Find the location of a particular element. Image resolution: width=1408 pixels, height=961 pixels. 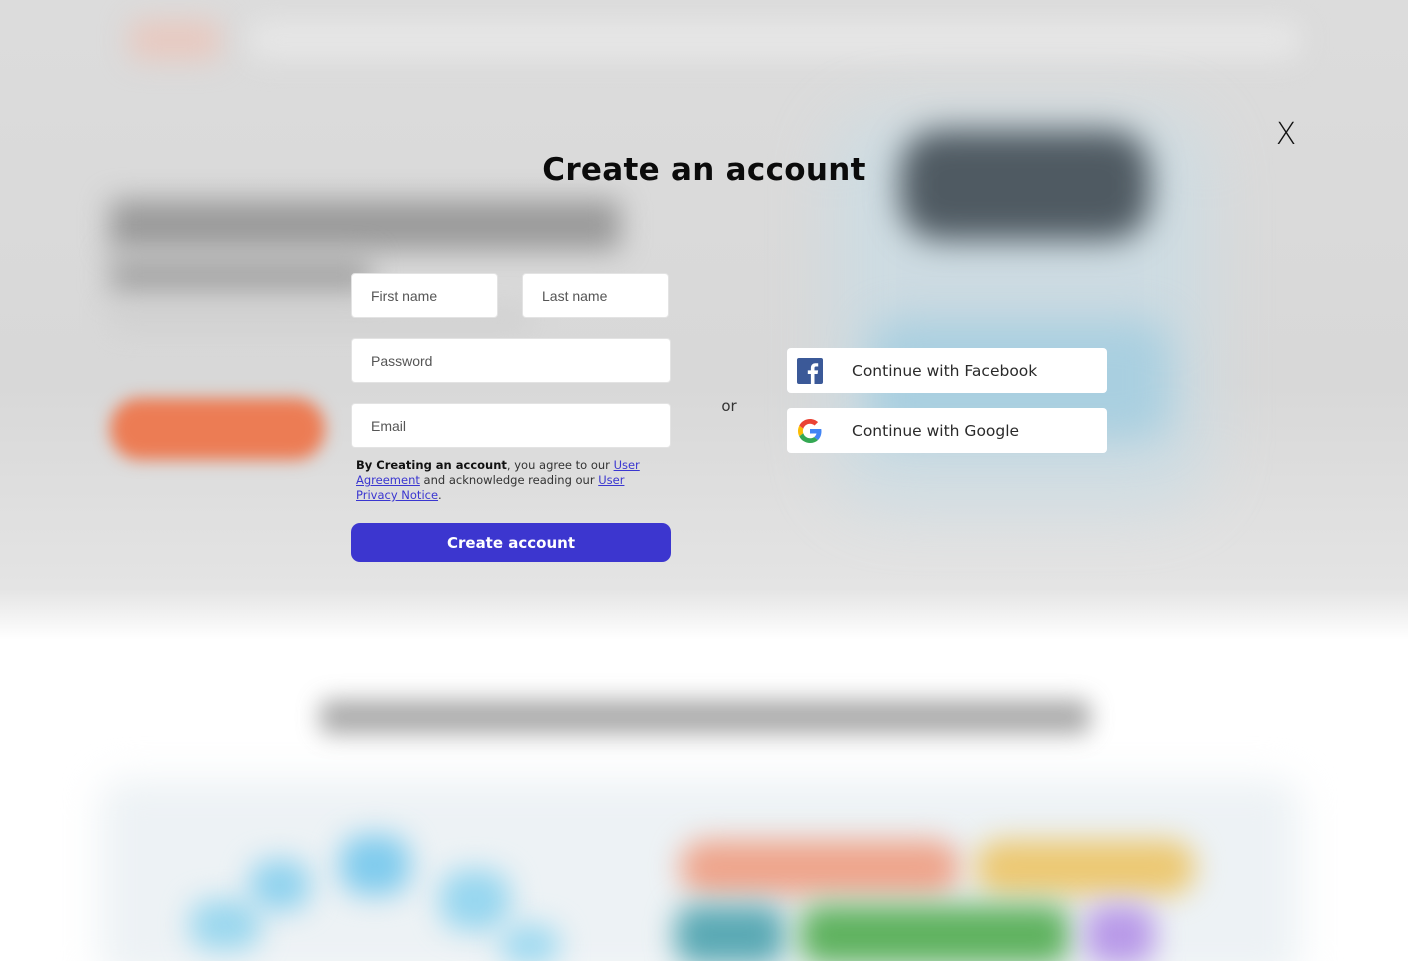

facebook-icon is located at coordinates (810, 370).